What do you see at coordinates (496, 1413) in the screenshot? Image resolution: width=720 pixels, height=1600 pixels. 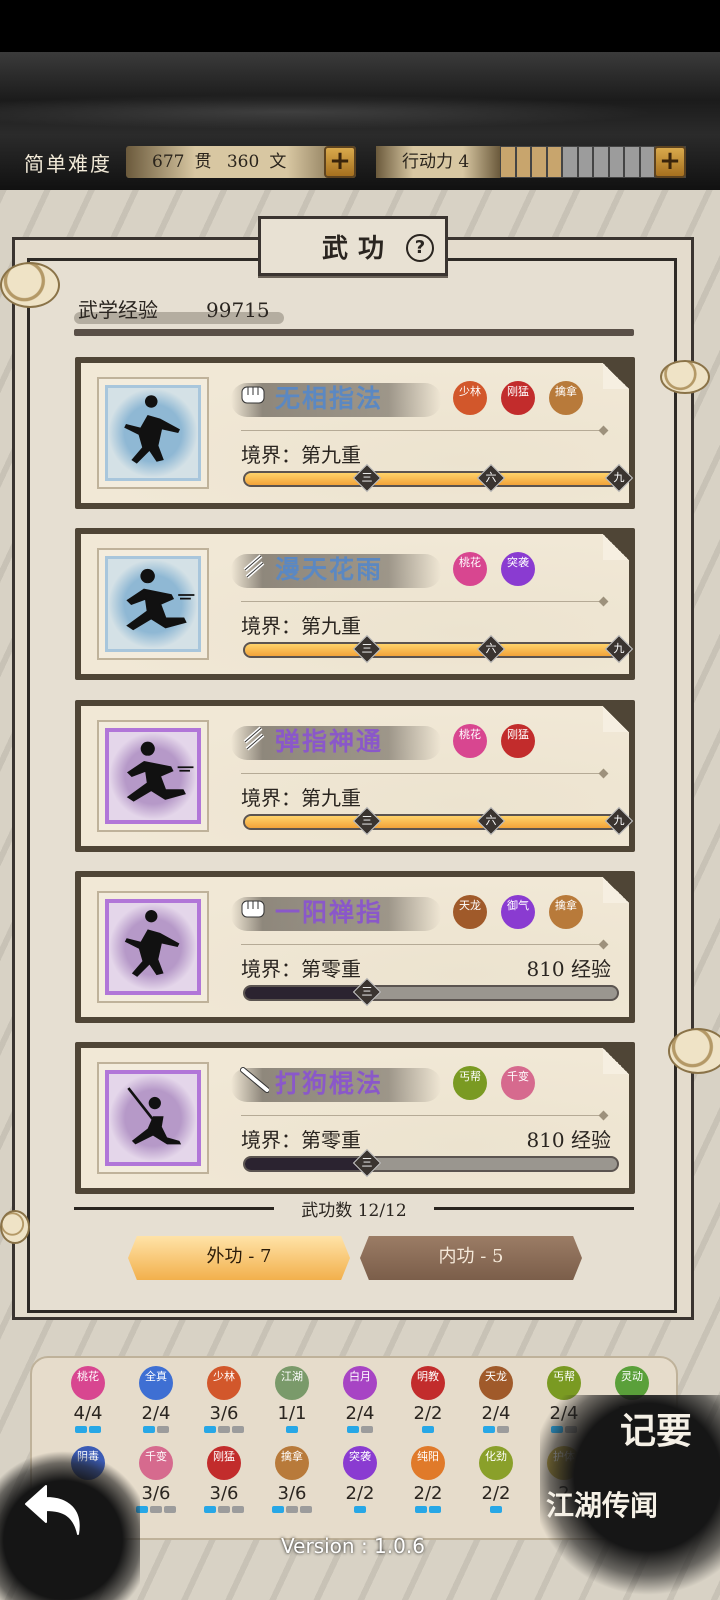 I see `faction-count: 2/4` at bounding box center [496, 1413].